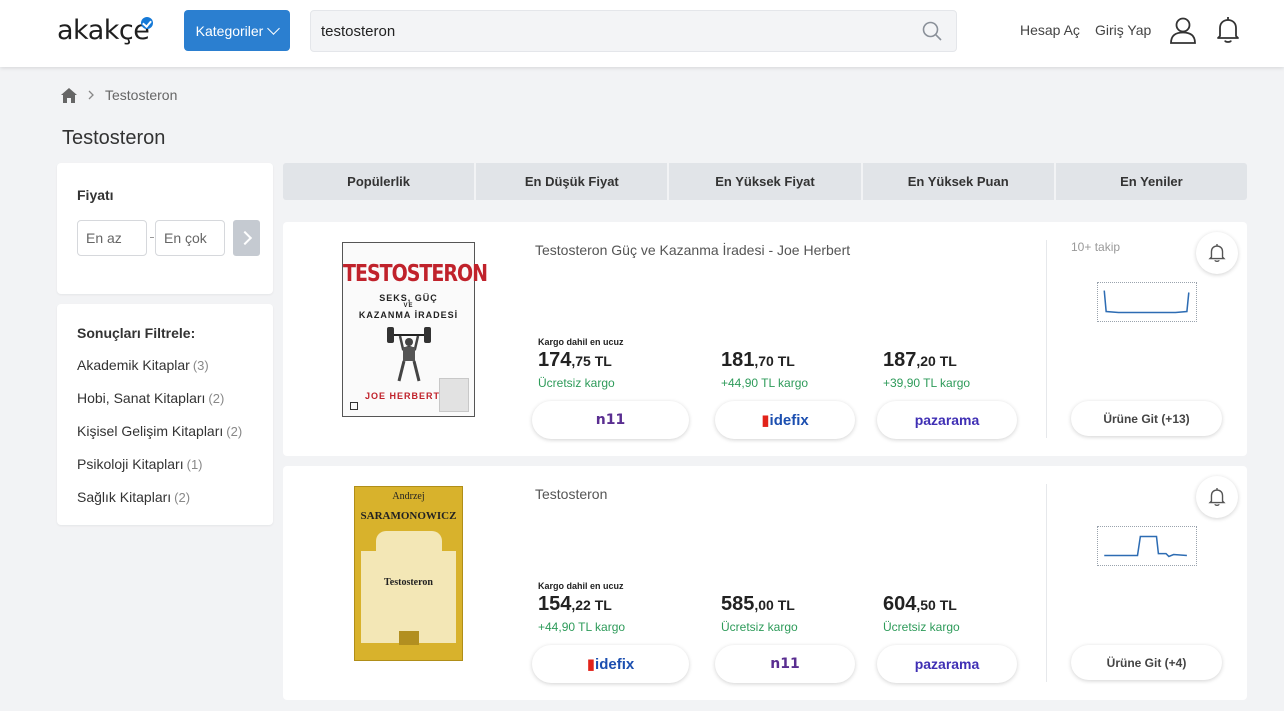  Describe the element at coordinates (229, 30) in the screenshot. I see `categories-label: Kategoriler` at that location.